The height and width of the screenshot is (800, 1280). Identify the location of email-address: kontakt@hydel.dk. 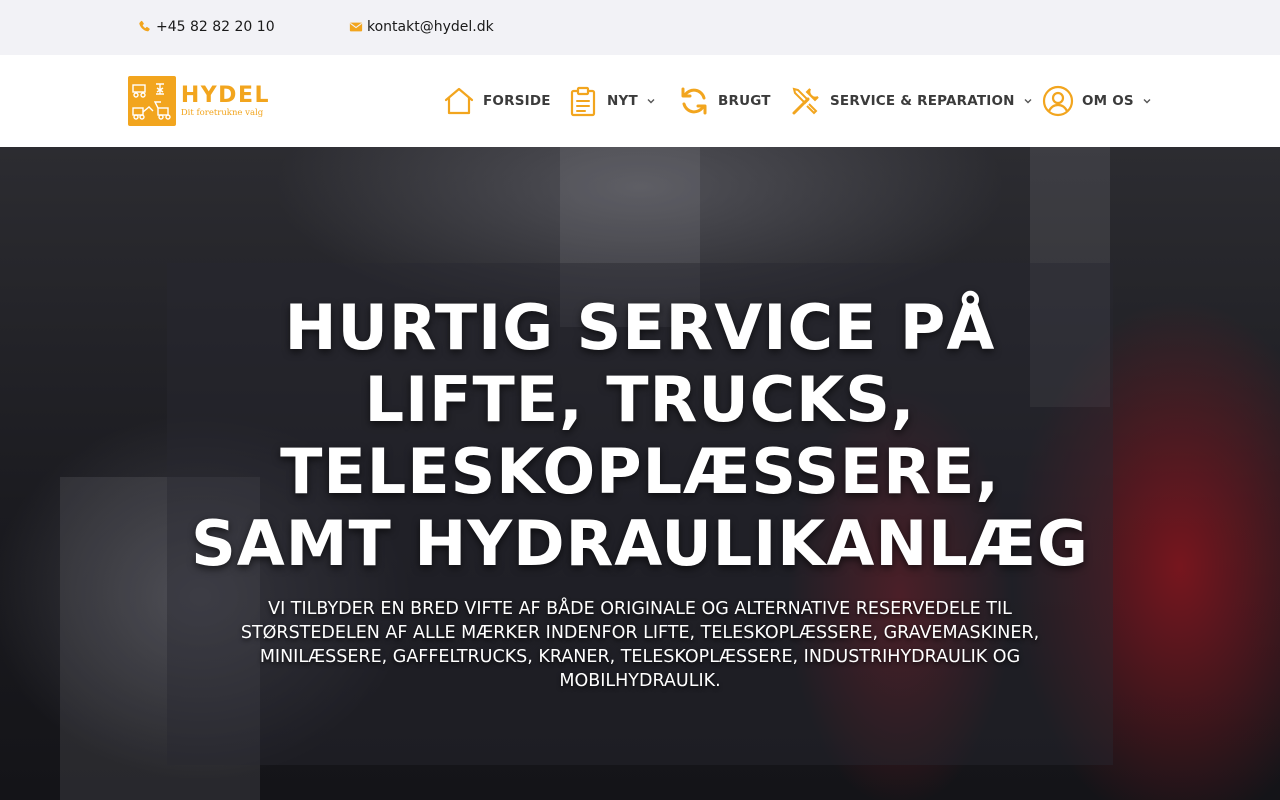
(430, 27).